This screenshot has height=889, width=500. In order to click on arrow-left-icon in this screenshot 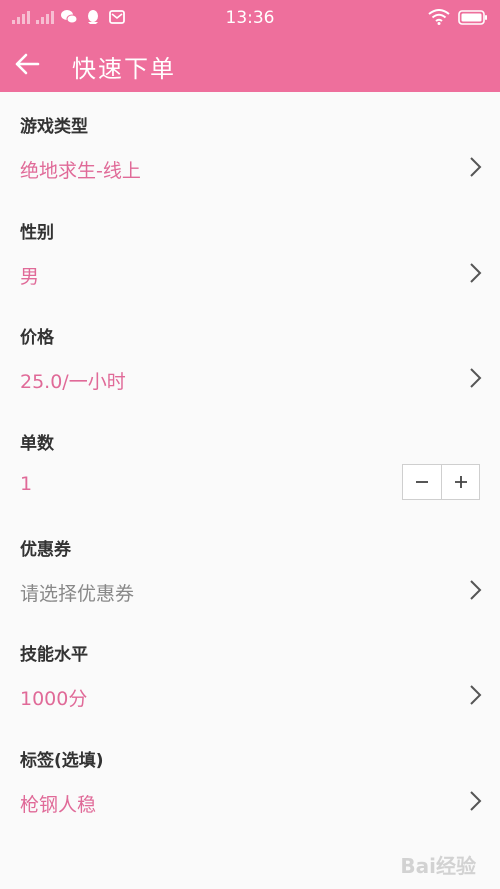, I will do `click(27, 64)`.